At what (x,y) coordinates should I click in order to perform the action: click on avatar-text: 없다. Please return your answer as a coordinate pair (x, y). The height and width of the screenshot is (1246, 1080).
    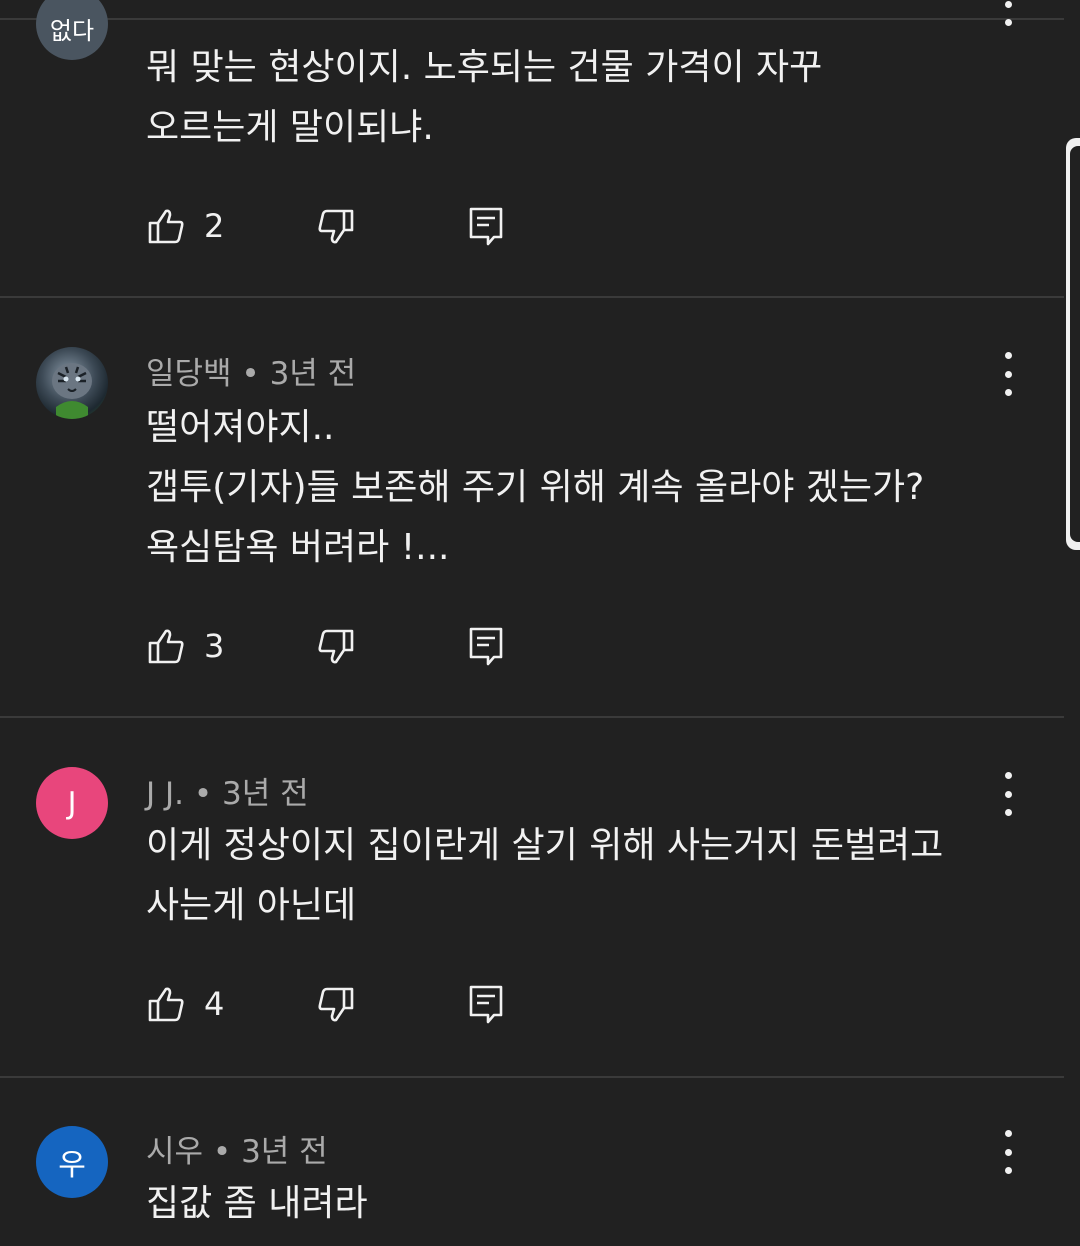
    Looking at the image, I should click on (72, 30).